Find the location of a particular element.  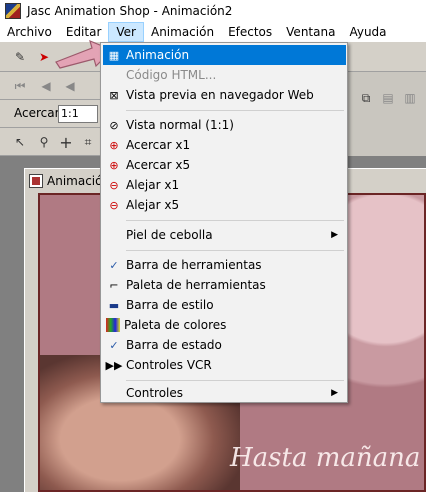

first-frame-icon: ⏮ is located at coordinates (20, 86).